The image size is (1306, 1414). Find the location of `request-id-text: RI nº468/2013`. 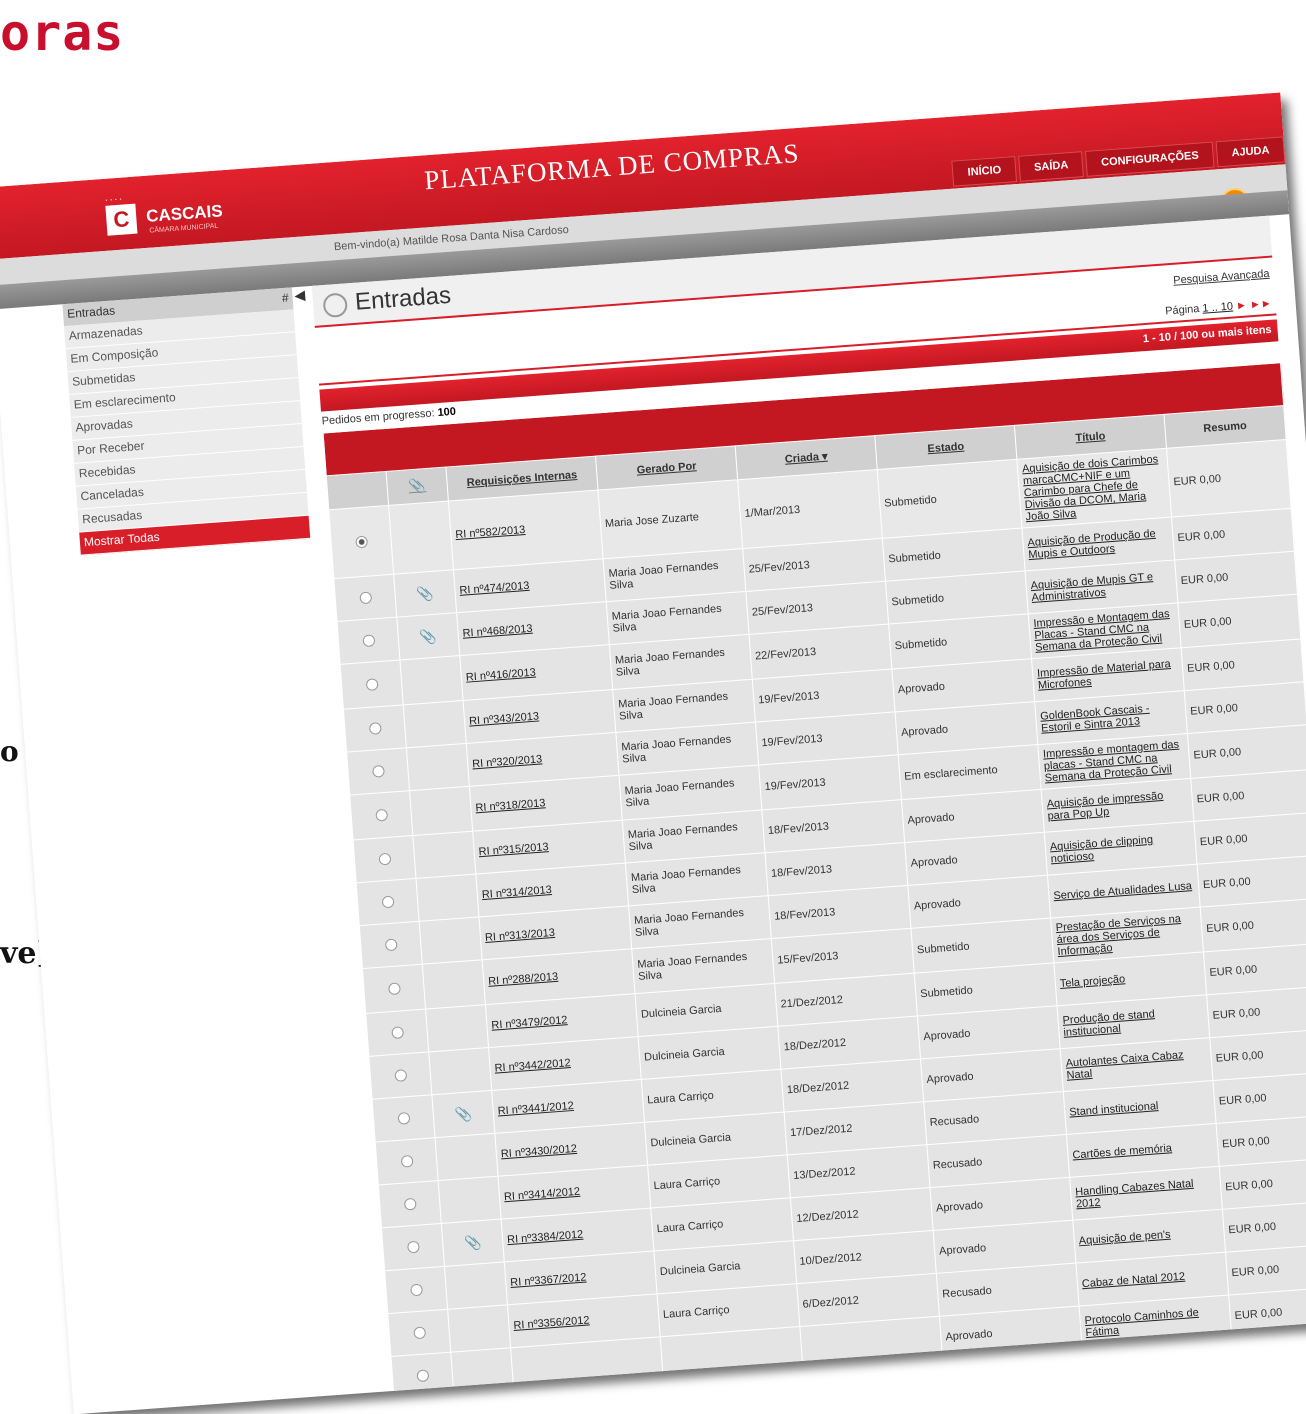

request-id-text: RI nº468/2013 is located at coordinates (497, 631).